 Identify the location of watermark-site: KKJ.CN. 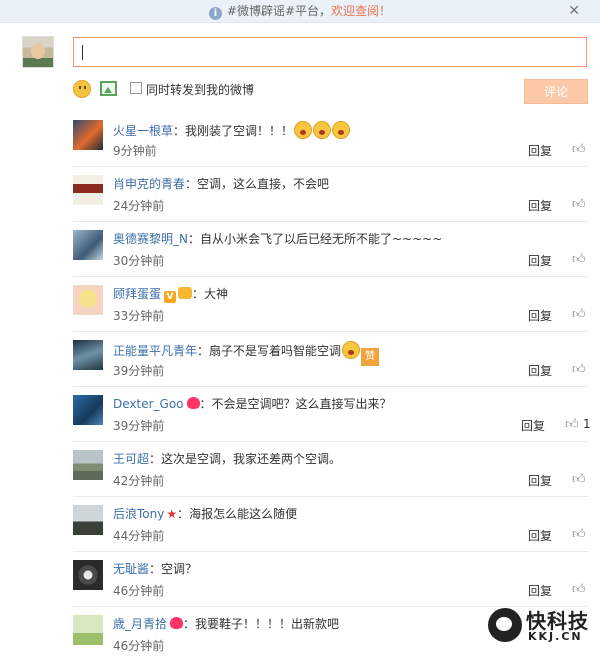
(555, 636).